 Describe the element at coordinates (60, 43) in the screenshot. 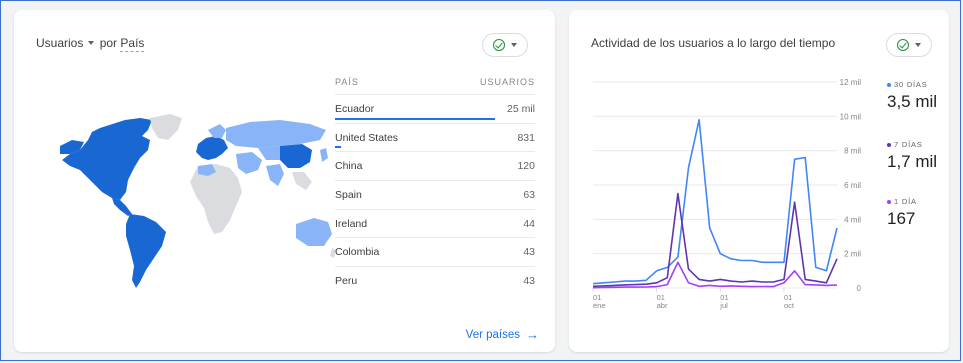

I see `metric-label: Usuarios` at that location.